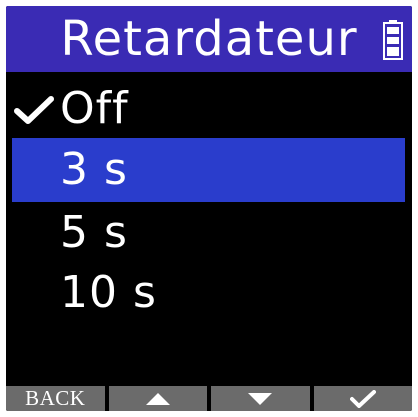  I want to click on menu-item-label: Off, so click(94, 108).